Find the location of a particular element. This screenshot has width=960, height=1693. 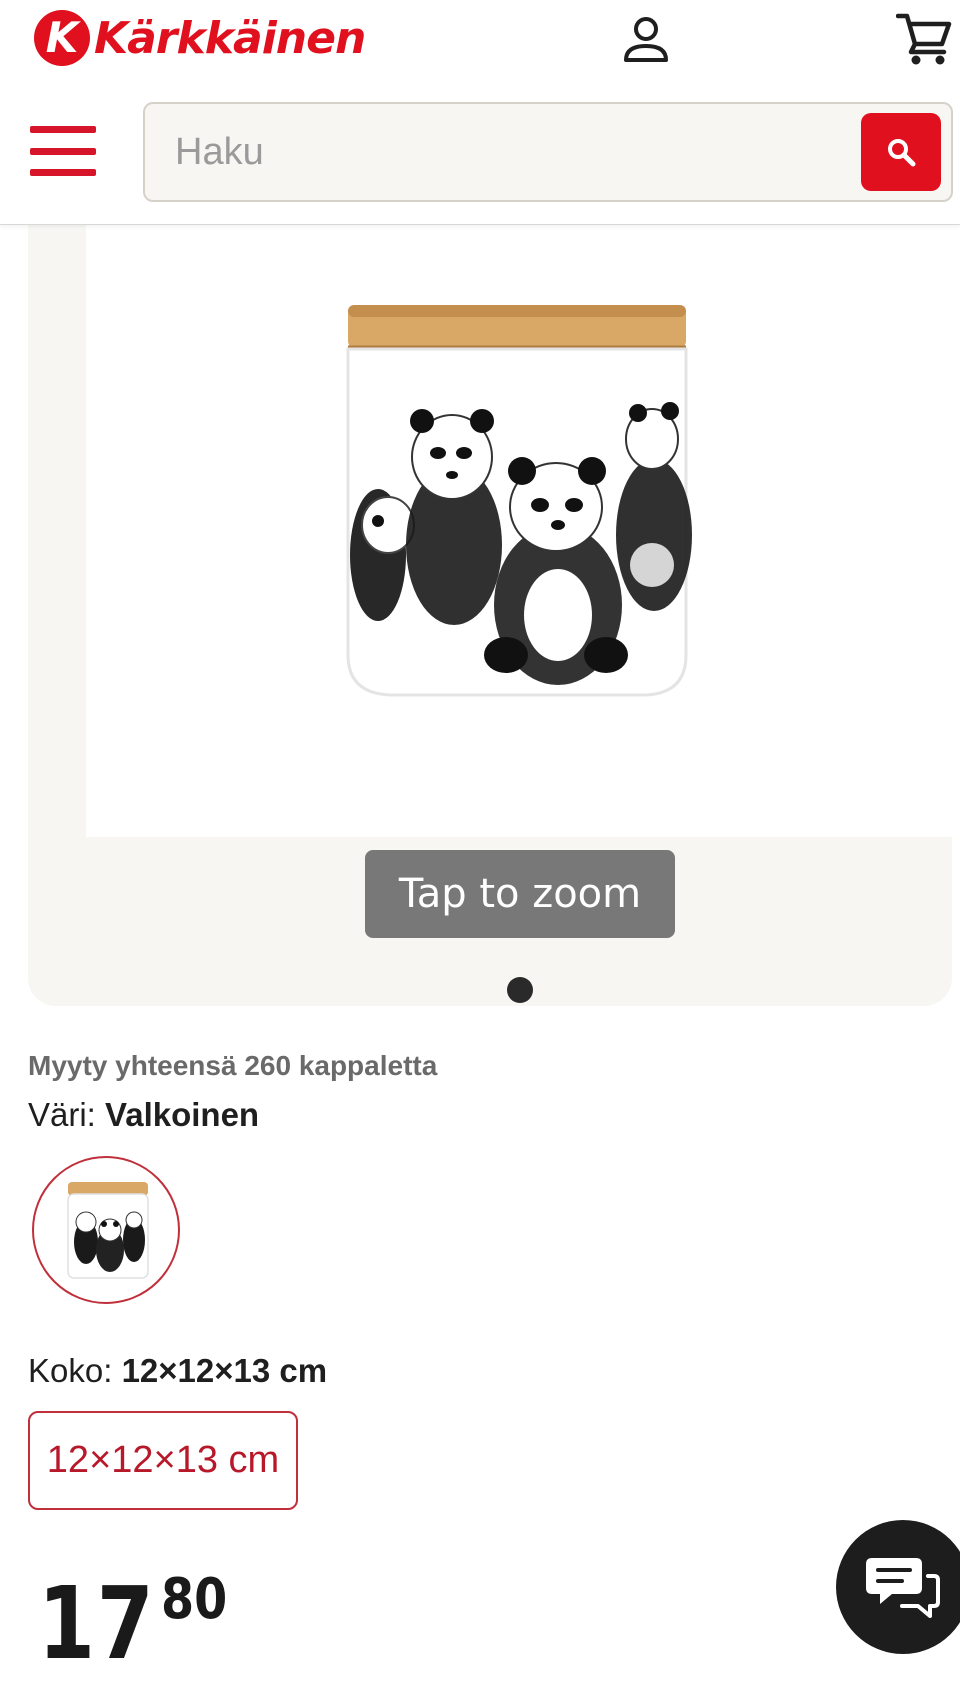

product-price: 17 80 is located at coordinates (138, 1620).